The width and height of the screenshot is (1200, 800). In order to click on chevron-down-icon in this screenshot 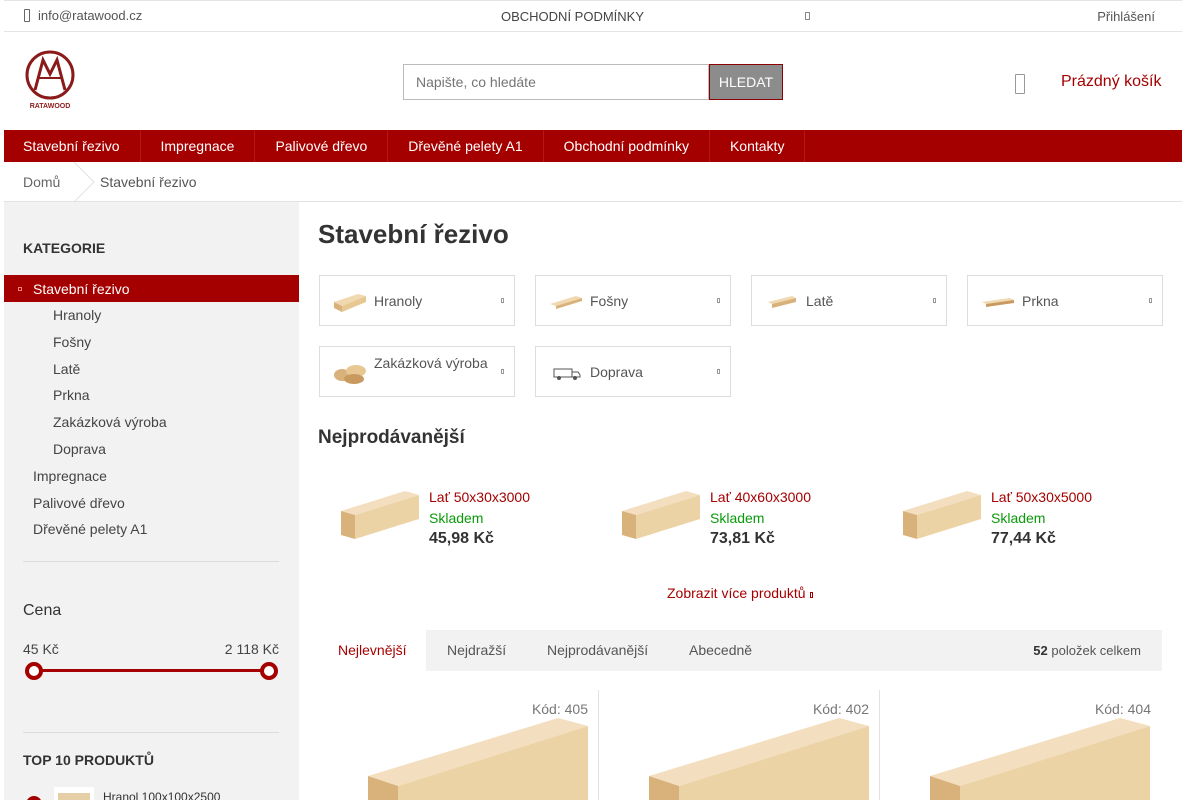, I will do `click(811, 595)`.